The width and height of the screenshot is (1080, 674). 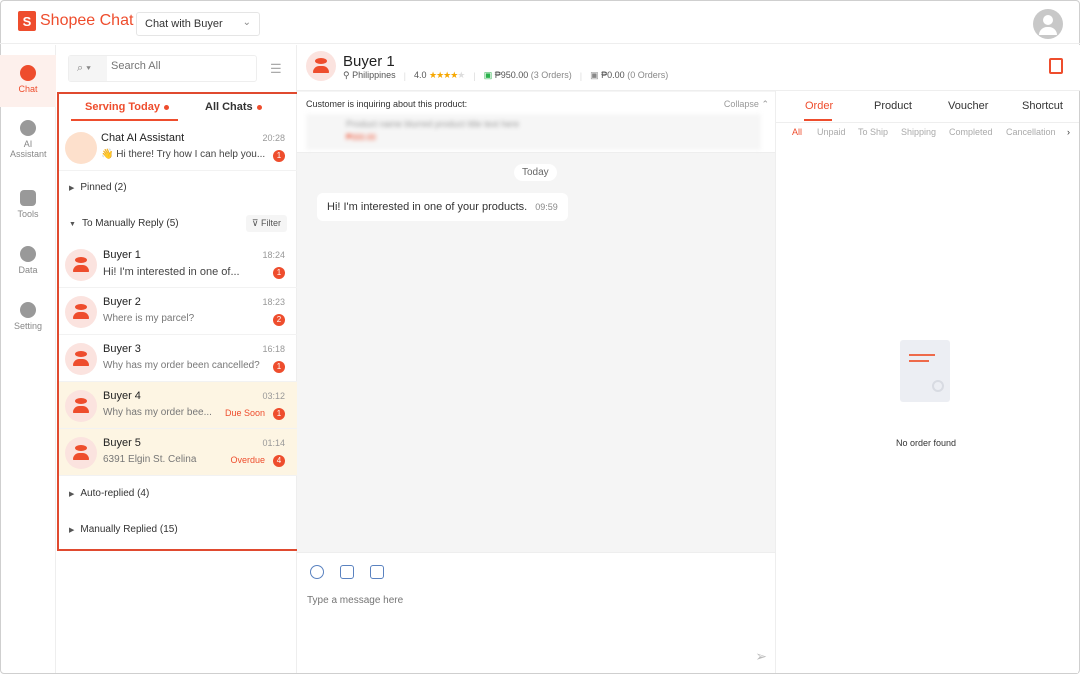 I want to click on section-manually-replied: ▶ Manually Replied (15), so click(x=178, y=529).